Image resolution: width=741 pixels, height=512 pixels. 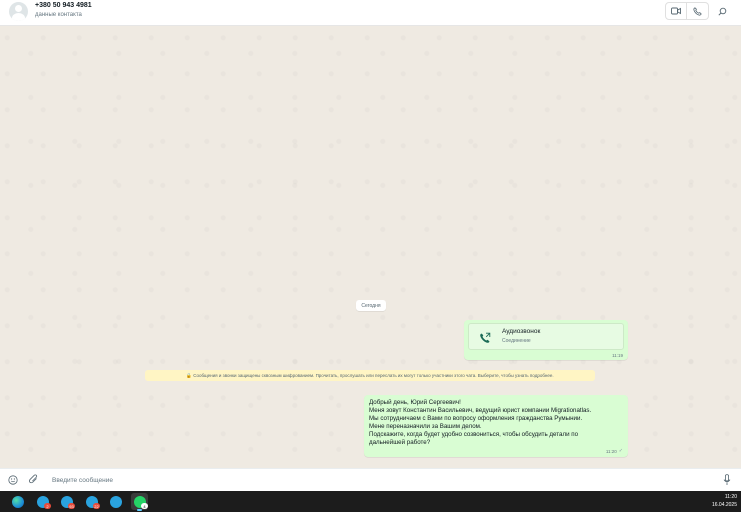 What do you see at coordinates (71, 506) in the screenshot?
I see `unread-badge: 93` at bounding box center [71, 506].